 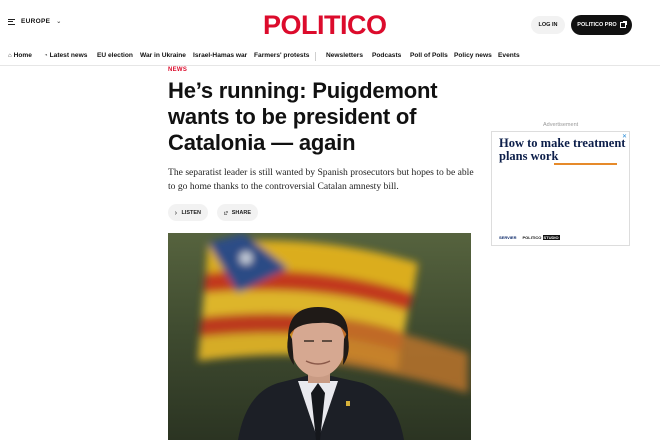 I want to click on nav-item-israel-hamas-war: Israel-Hamas war, so click(x=220, y=55).